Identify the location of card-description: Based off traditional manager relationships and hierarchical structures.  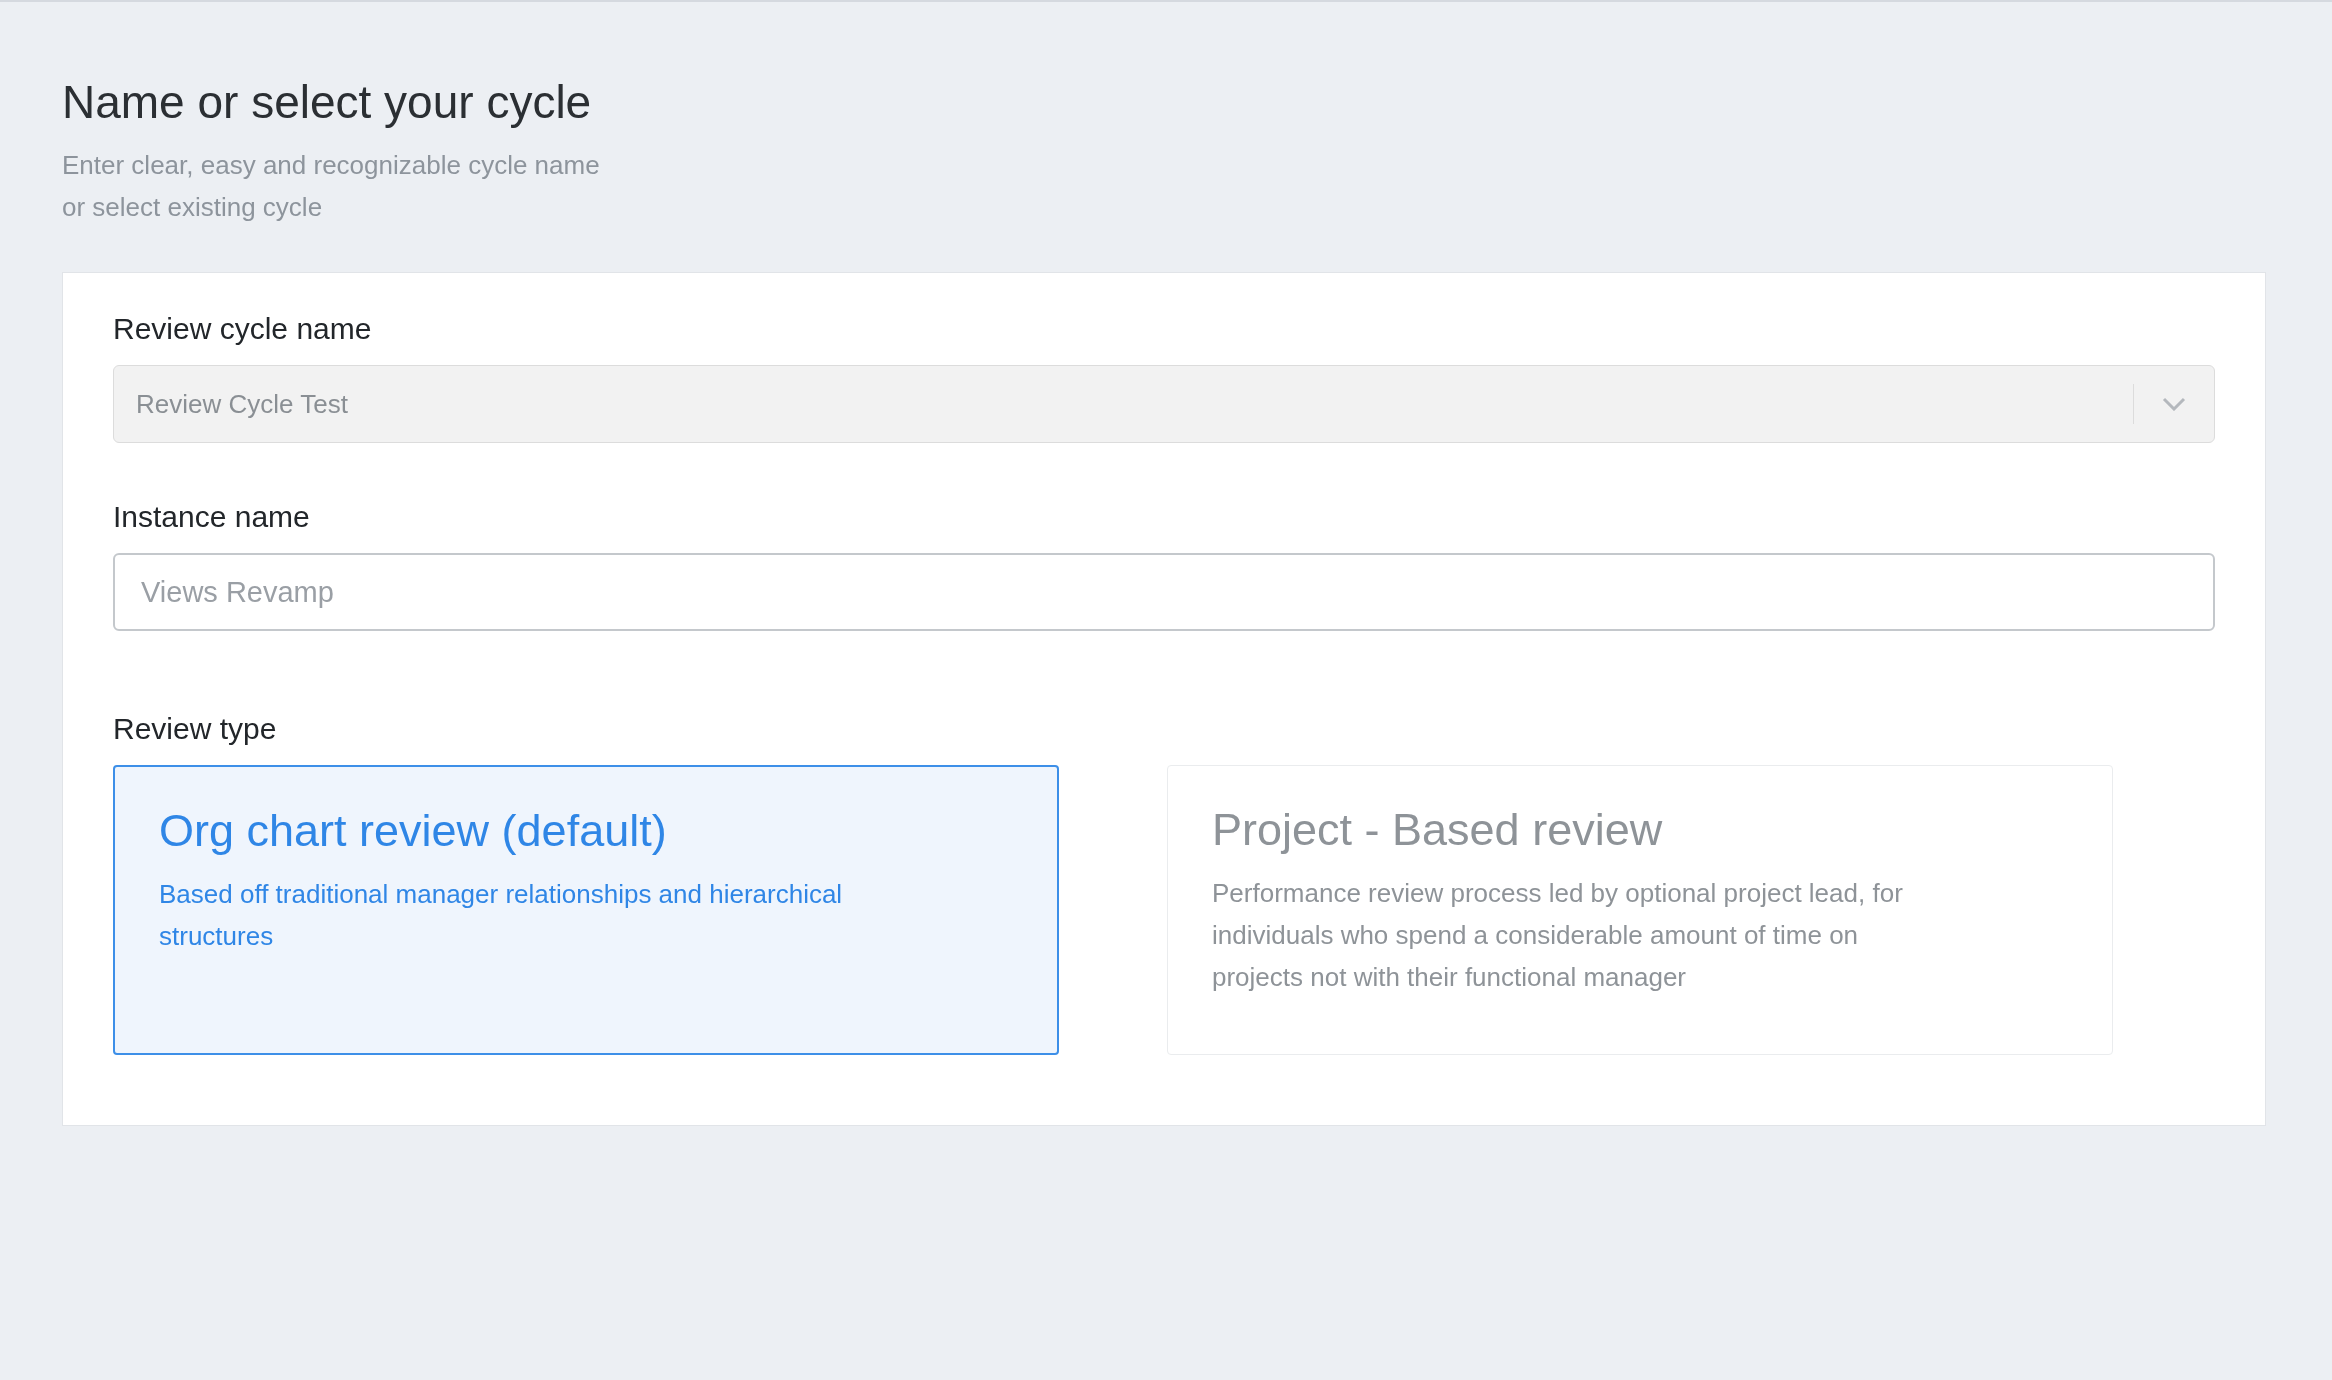
(501, 915).